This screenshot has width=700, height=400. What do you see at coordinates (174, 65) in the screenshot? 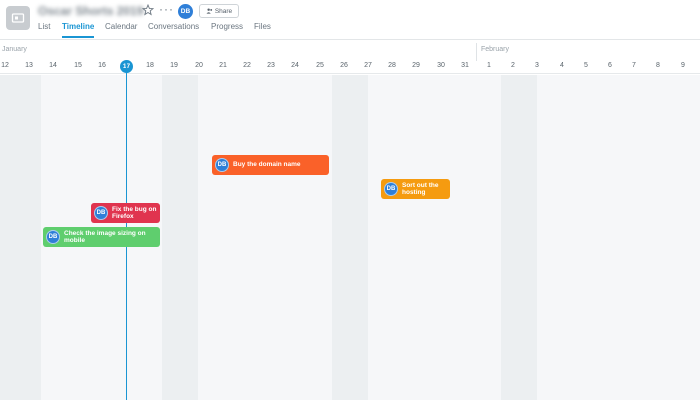
I see `day-number: 19` at bounding box center [174, 65].